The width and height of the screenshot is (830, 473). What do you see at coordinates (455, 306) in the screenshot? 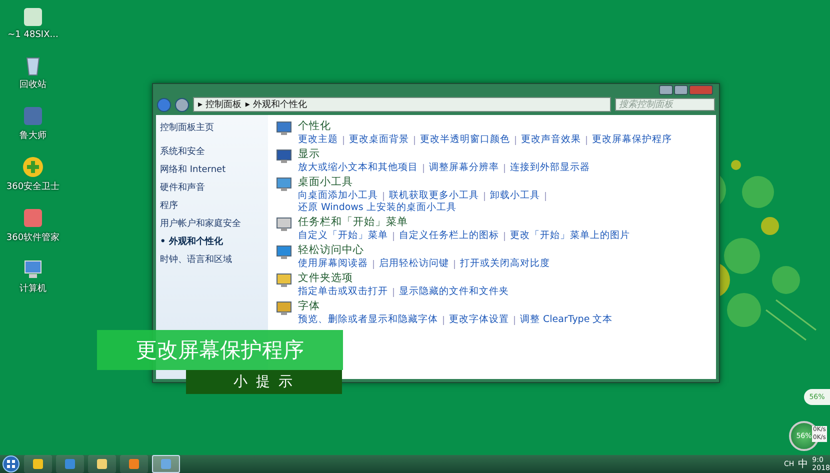
I see `category-title: 字体` at bounding box center [455, 306].